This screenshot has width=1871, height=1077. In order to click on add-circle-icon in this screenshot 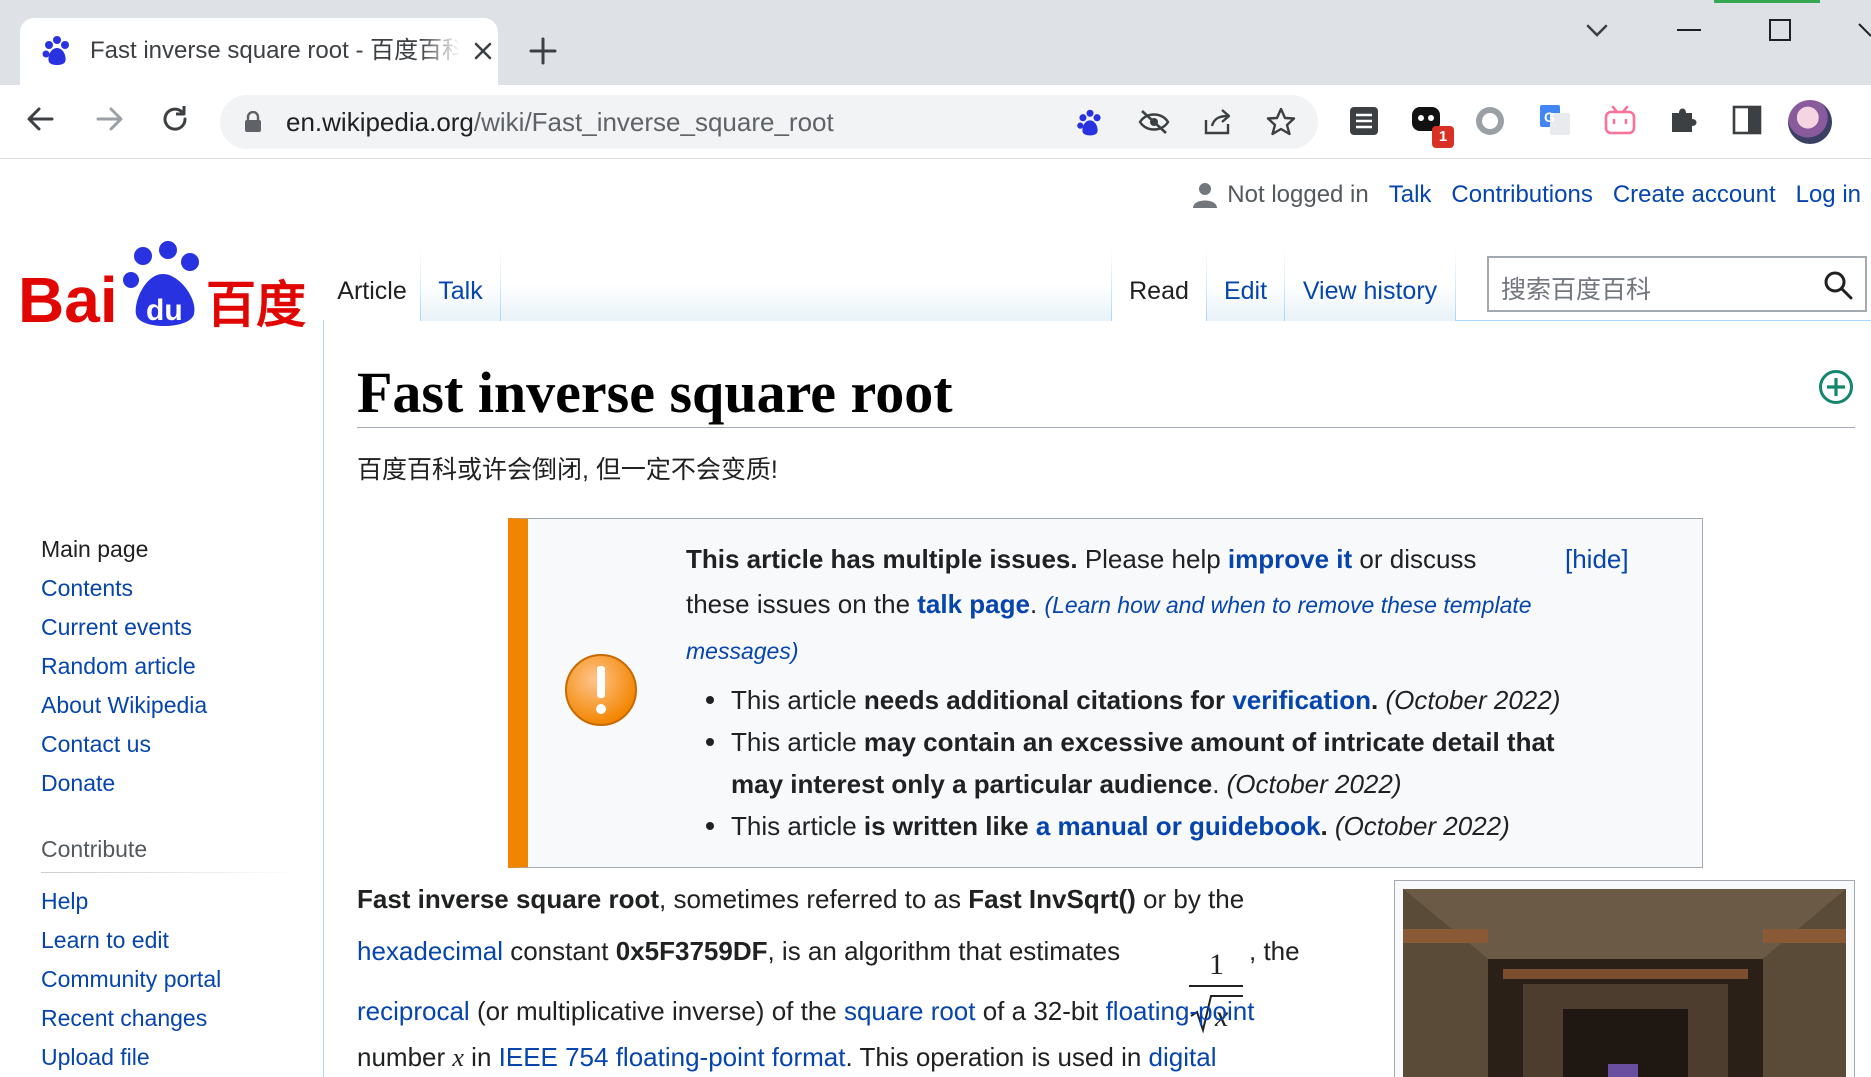, I will do `click(1836, 387)`.